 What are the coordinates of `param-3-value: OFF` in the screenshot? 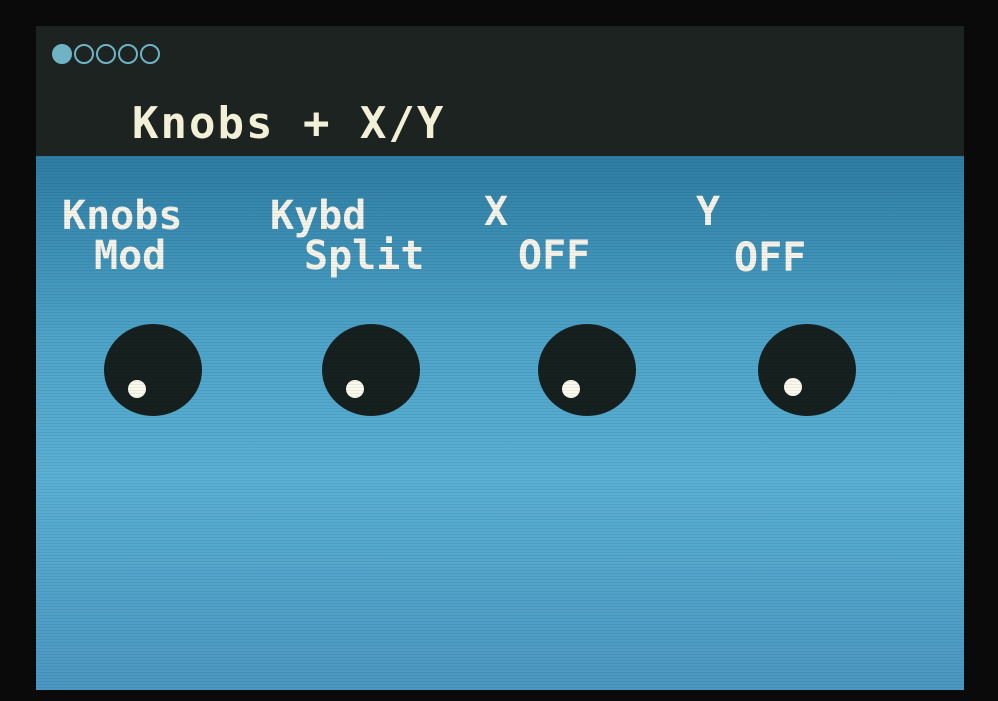 It's located at (554, 256).